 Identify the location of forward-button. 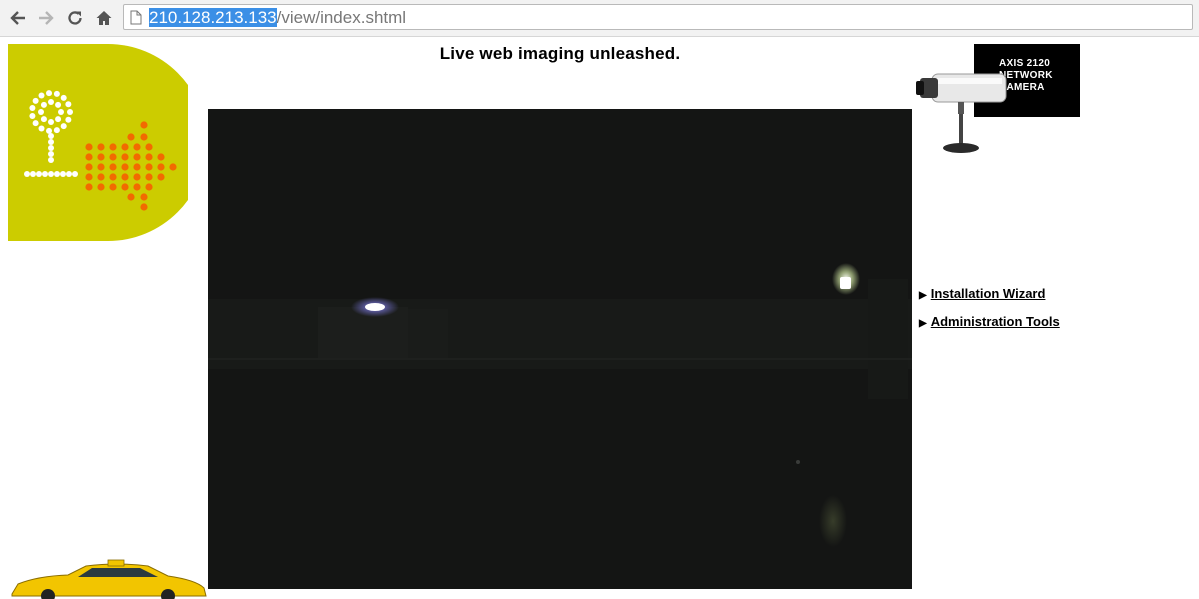
(46, 18).